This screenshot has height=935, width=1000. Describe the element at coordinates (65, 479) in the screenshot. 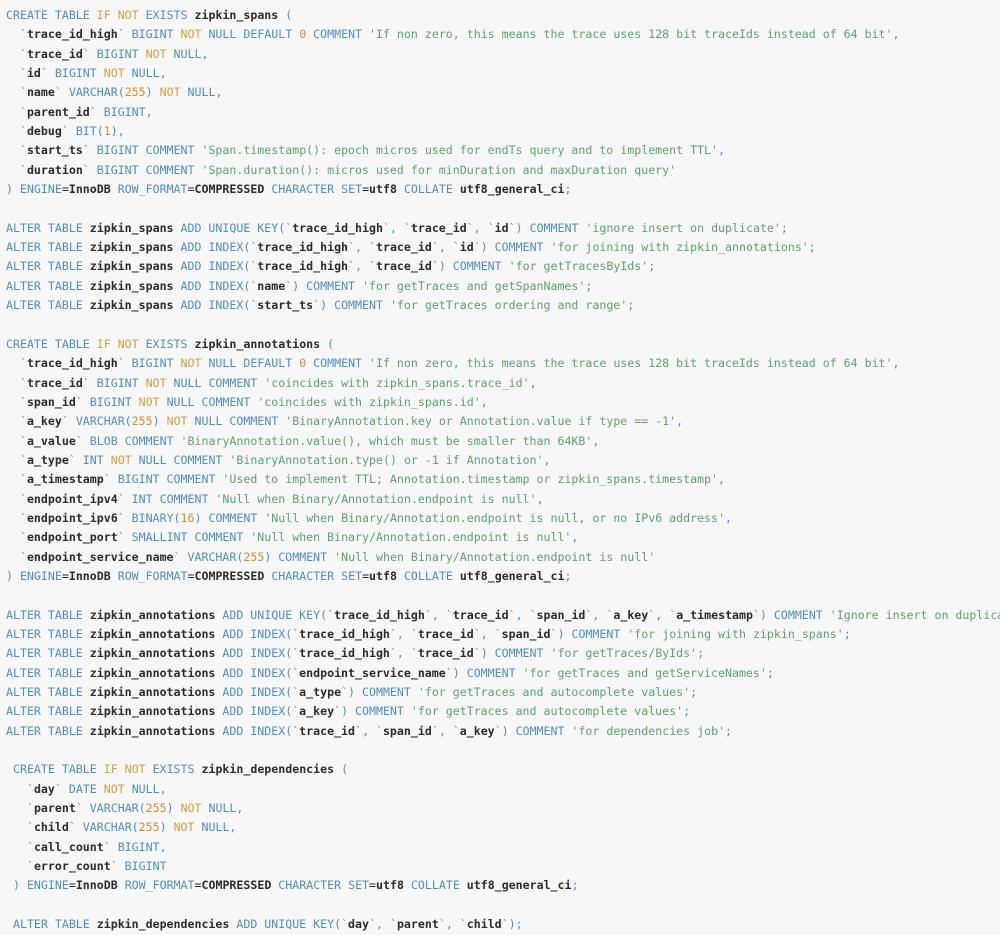

I see `code-token-ident: a_timestamp` at that location.